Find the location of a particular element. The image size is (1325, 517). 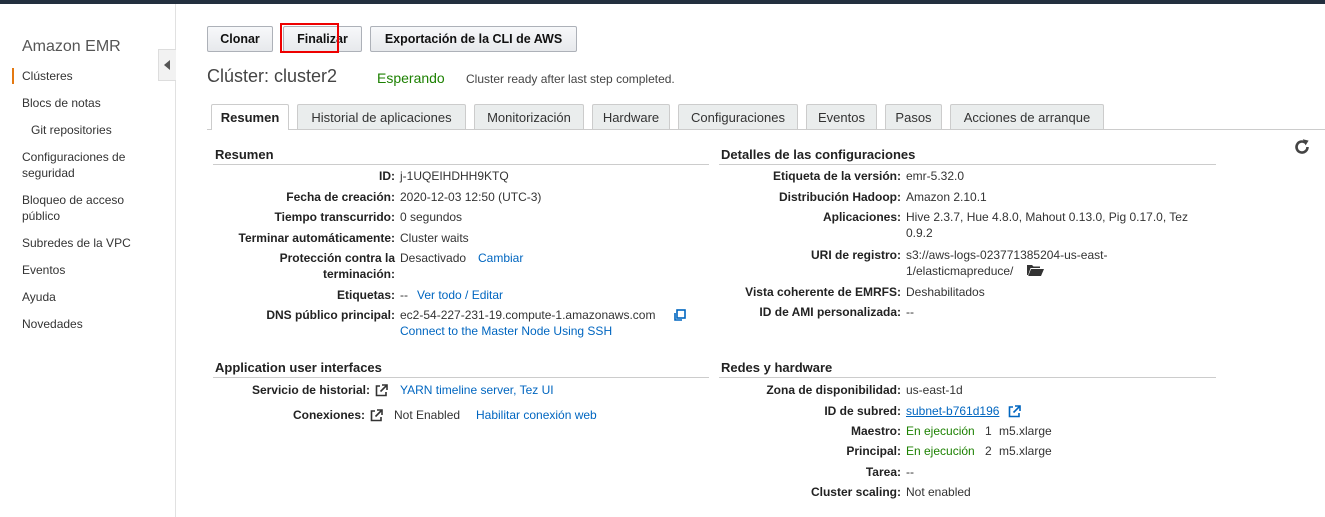

master-label: Maestro: is located at coordinates (875, 431).